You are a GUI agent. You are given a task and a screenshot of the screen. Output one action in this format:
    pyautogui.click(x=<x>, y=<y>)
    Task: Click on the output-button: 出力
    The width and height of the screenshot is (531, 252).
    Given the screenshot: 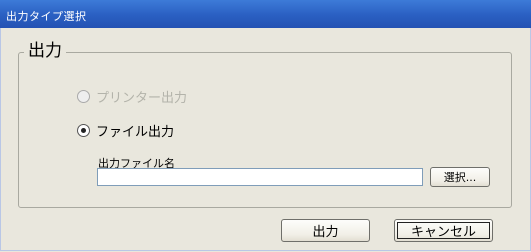 What is the action you would take?
    pyautogui.click(x=325, y=230)
    